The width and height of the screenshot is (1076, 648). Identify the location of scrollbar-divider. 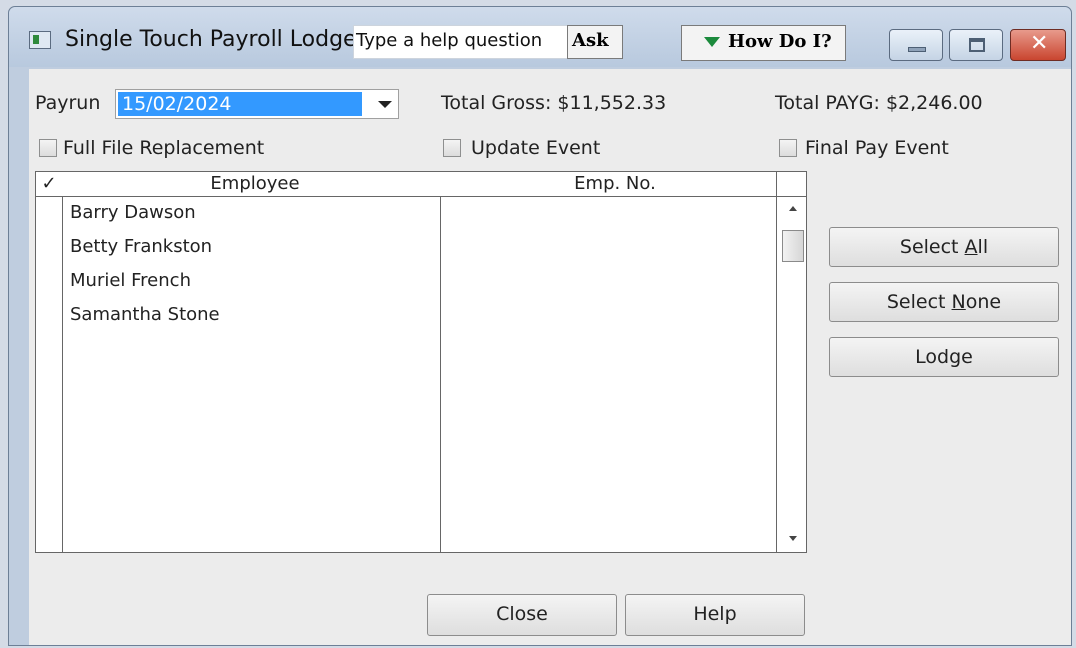
(776, 362).